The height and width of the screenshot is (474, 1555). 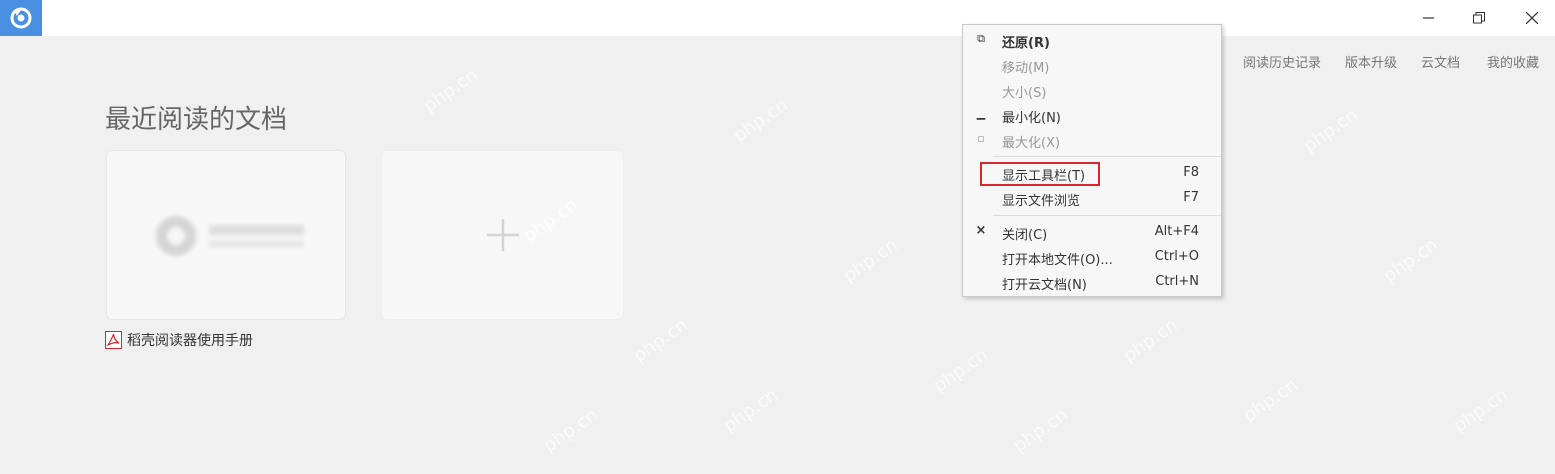 I want to click on nav-my-favorites: 我的收藏, so click(x=1513, y=61).